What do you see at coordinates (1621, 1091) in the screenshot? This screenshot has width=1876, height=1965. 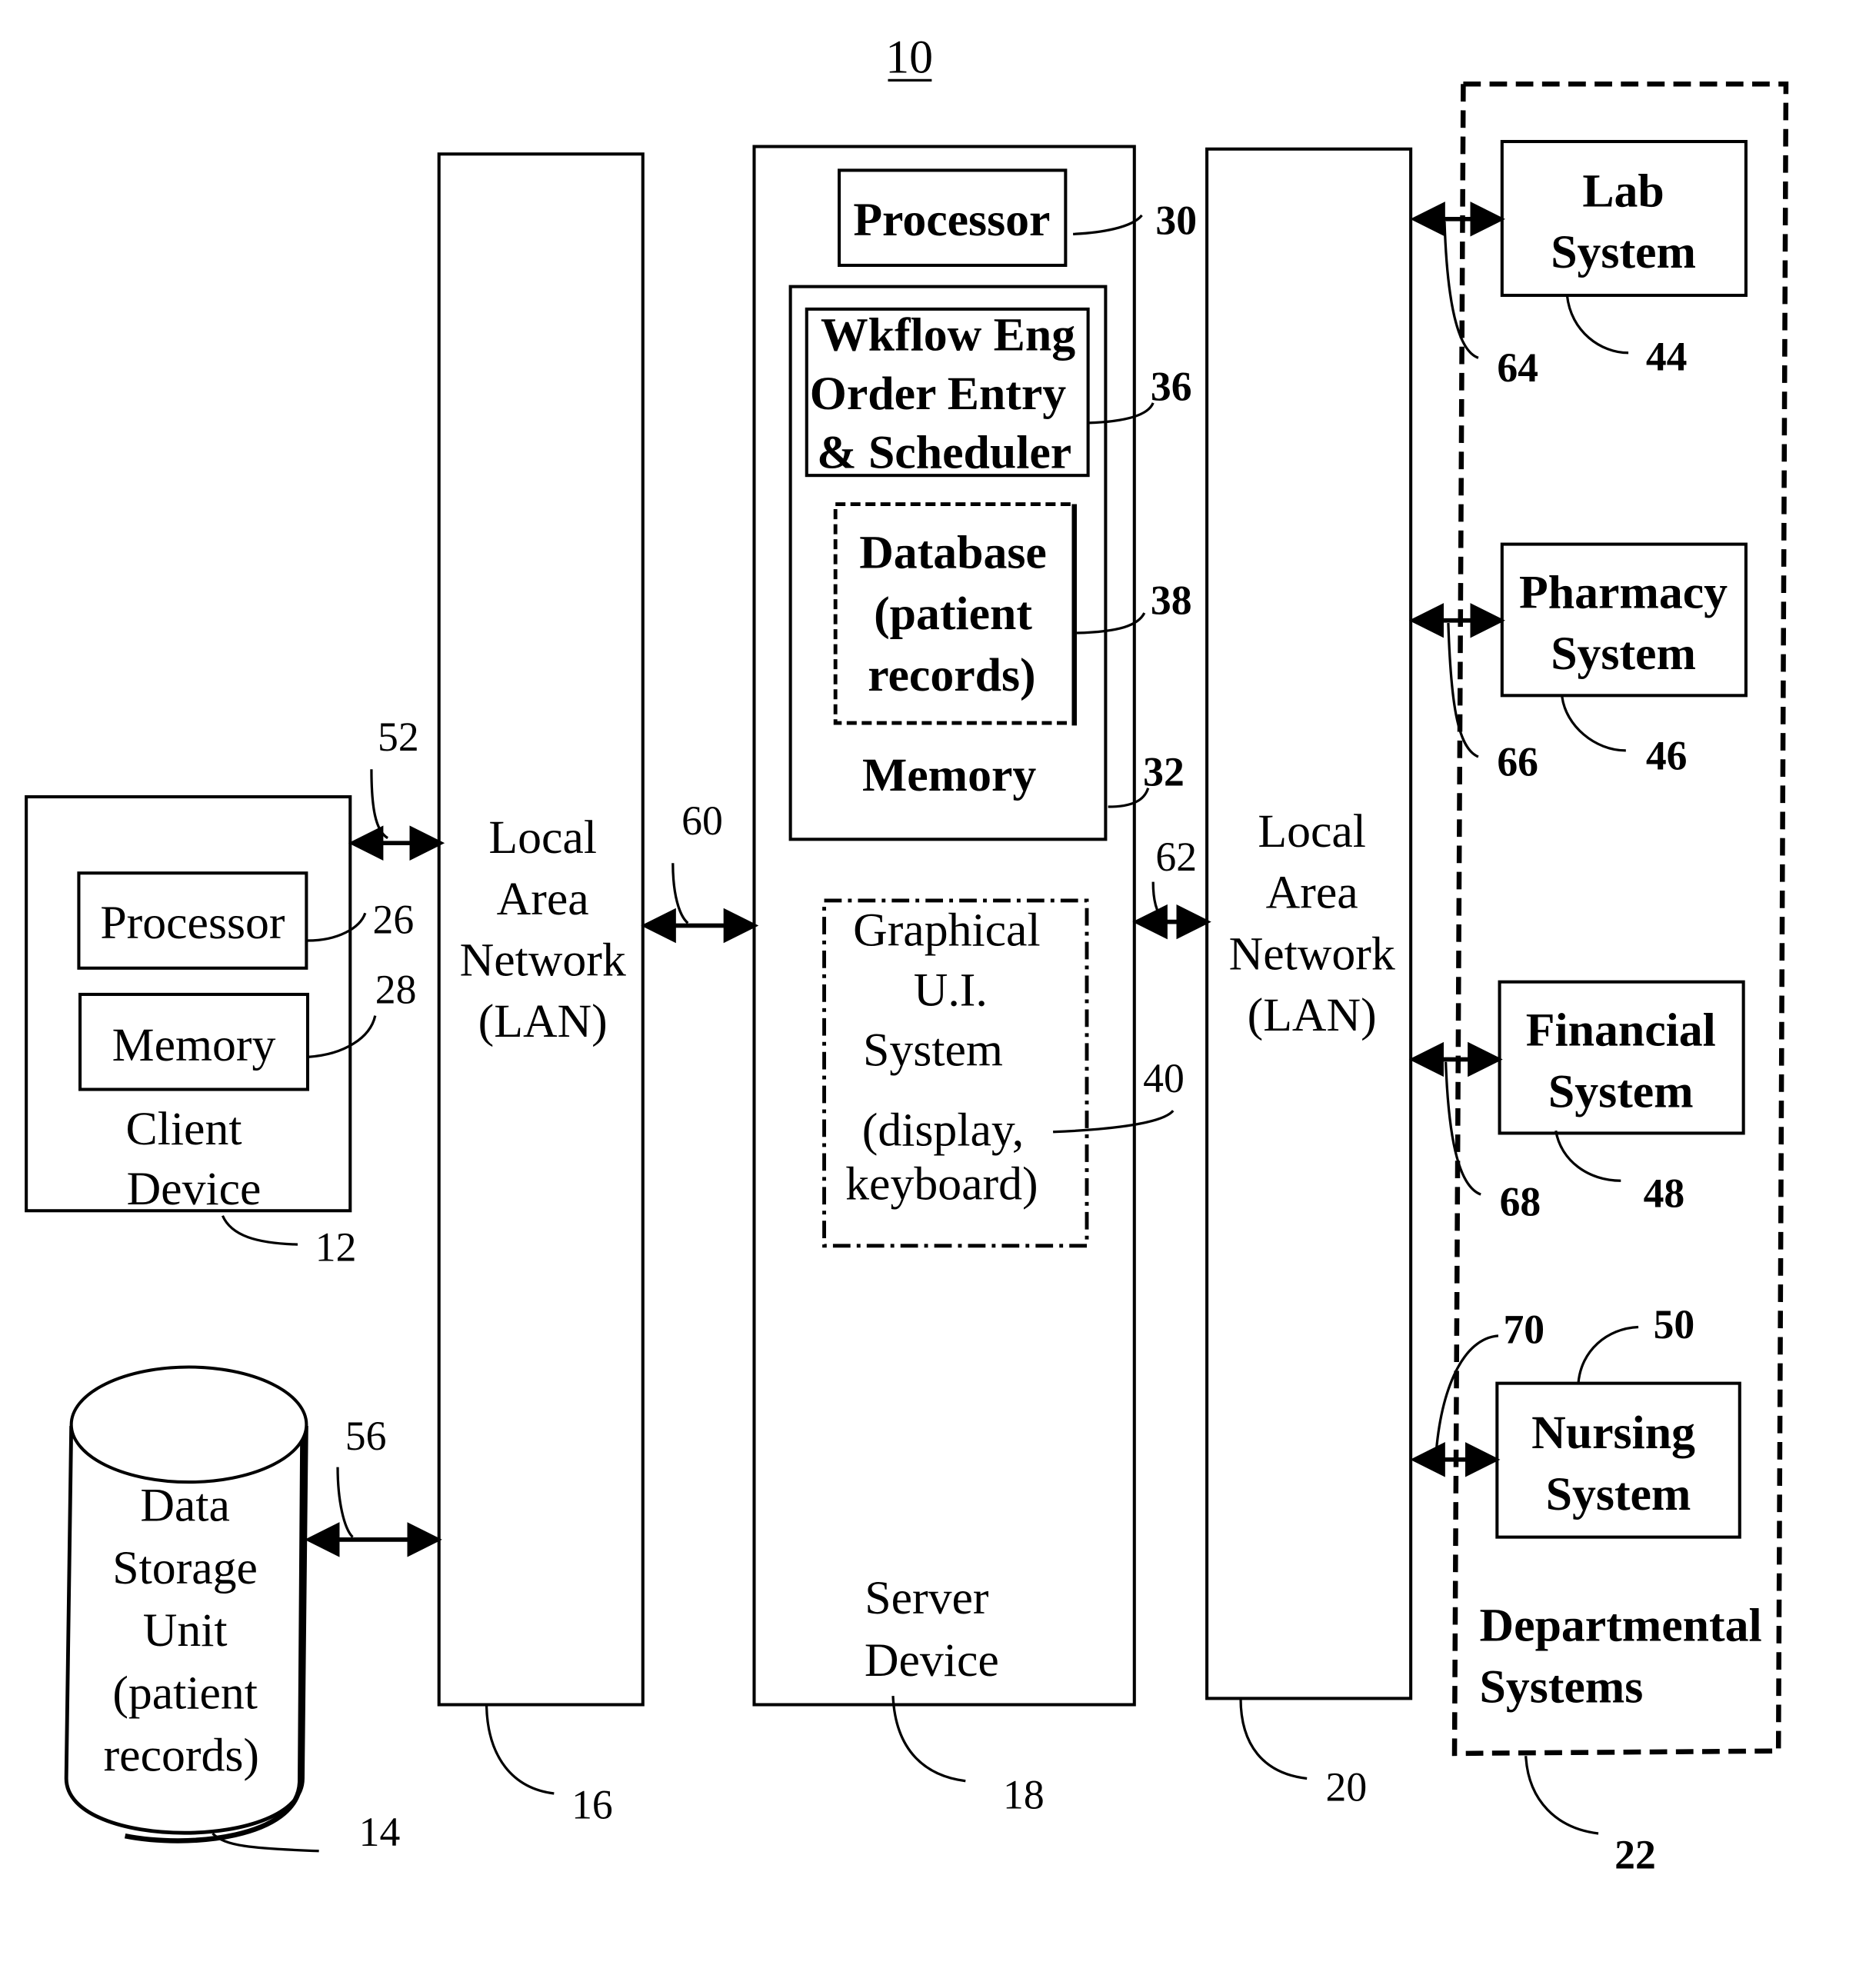 I see `financial-system-line-2: System` at bounding box center [1621, 1091].